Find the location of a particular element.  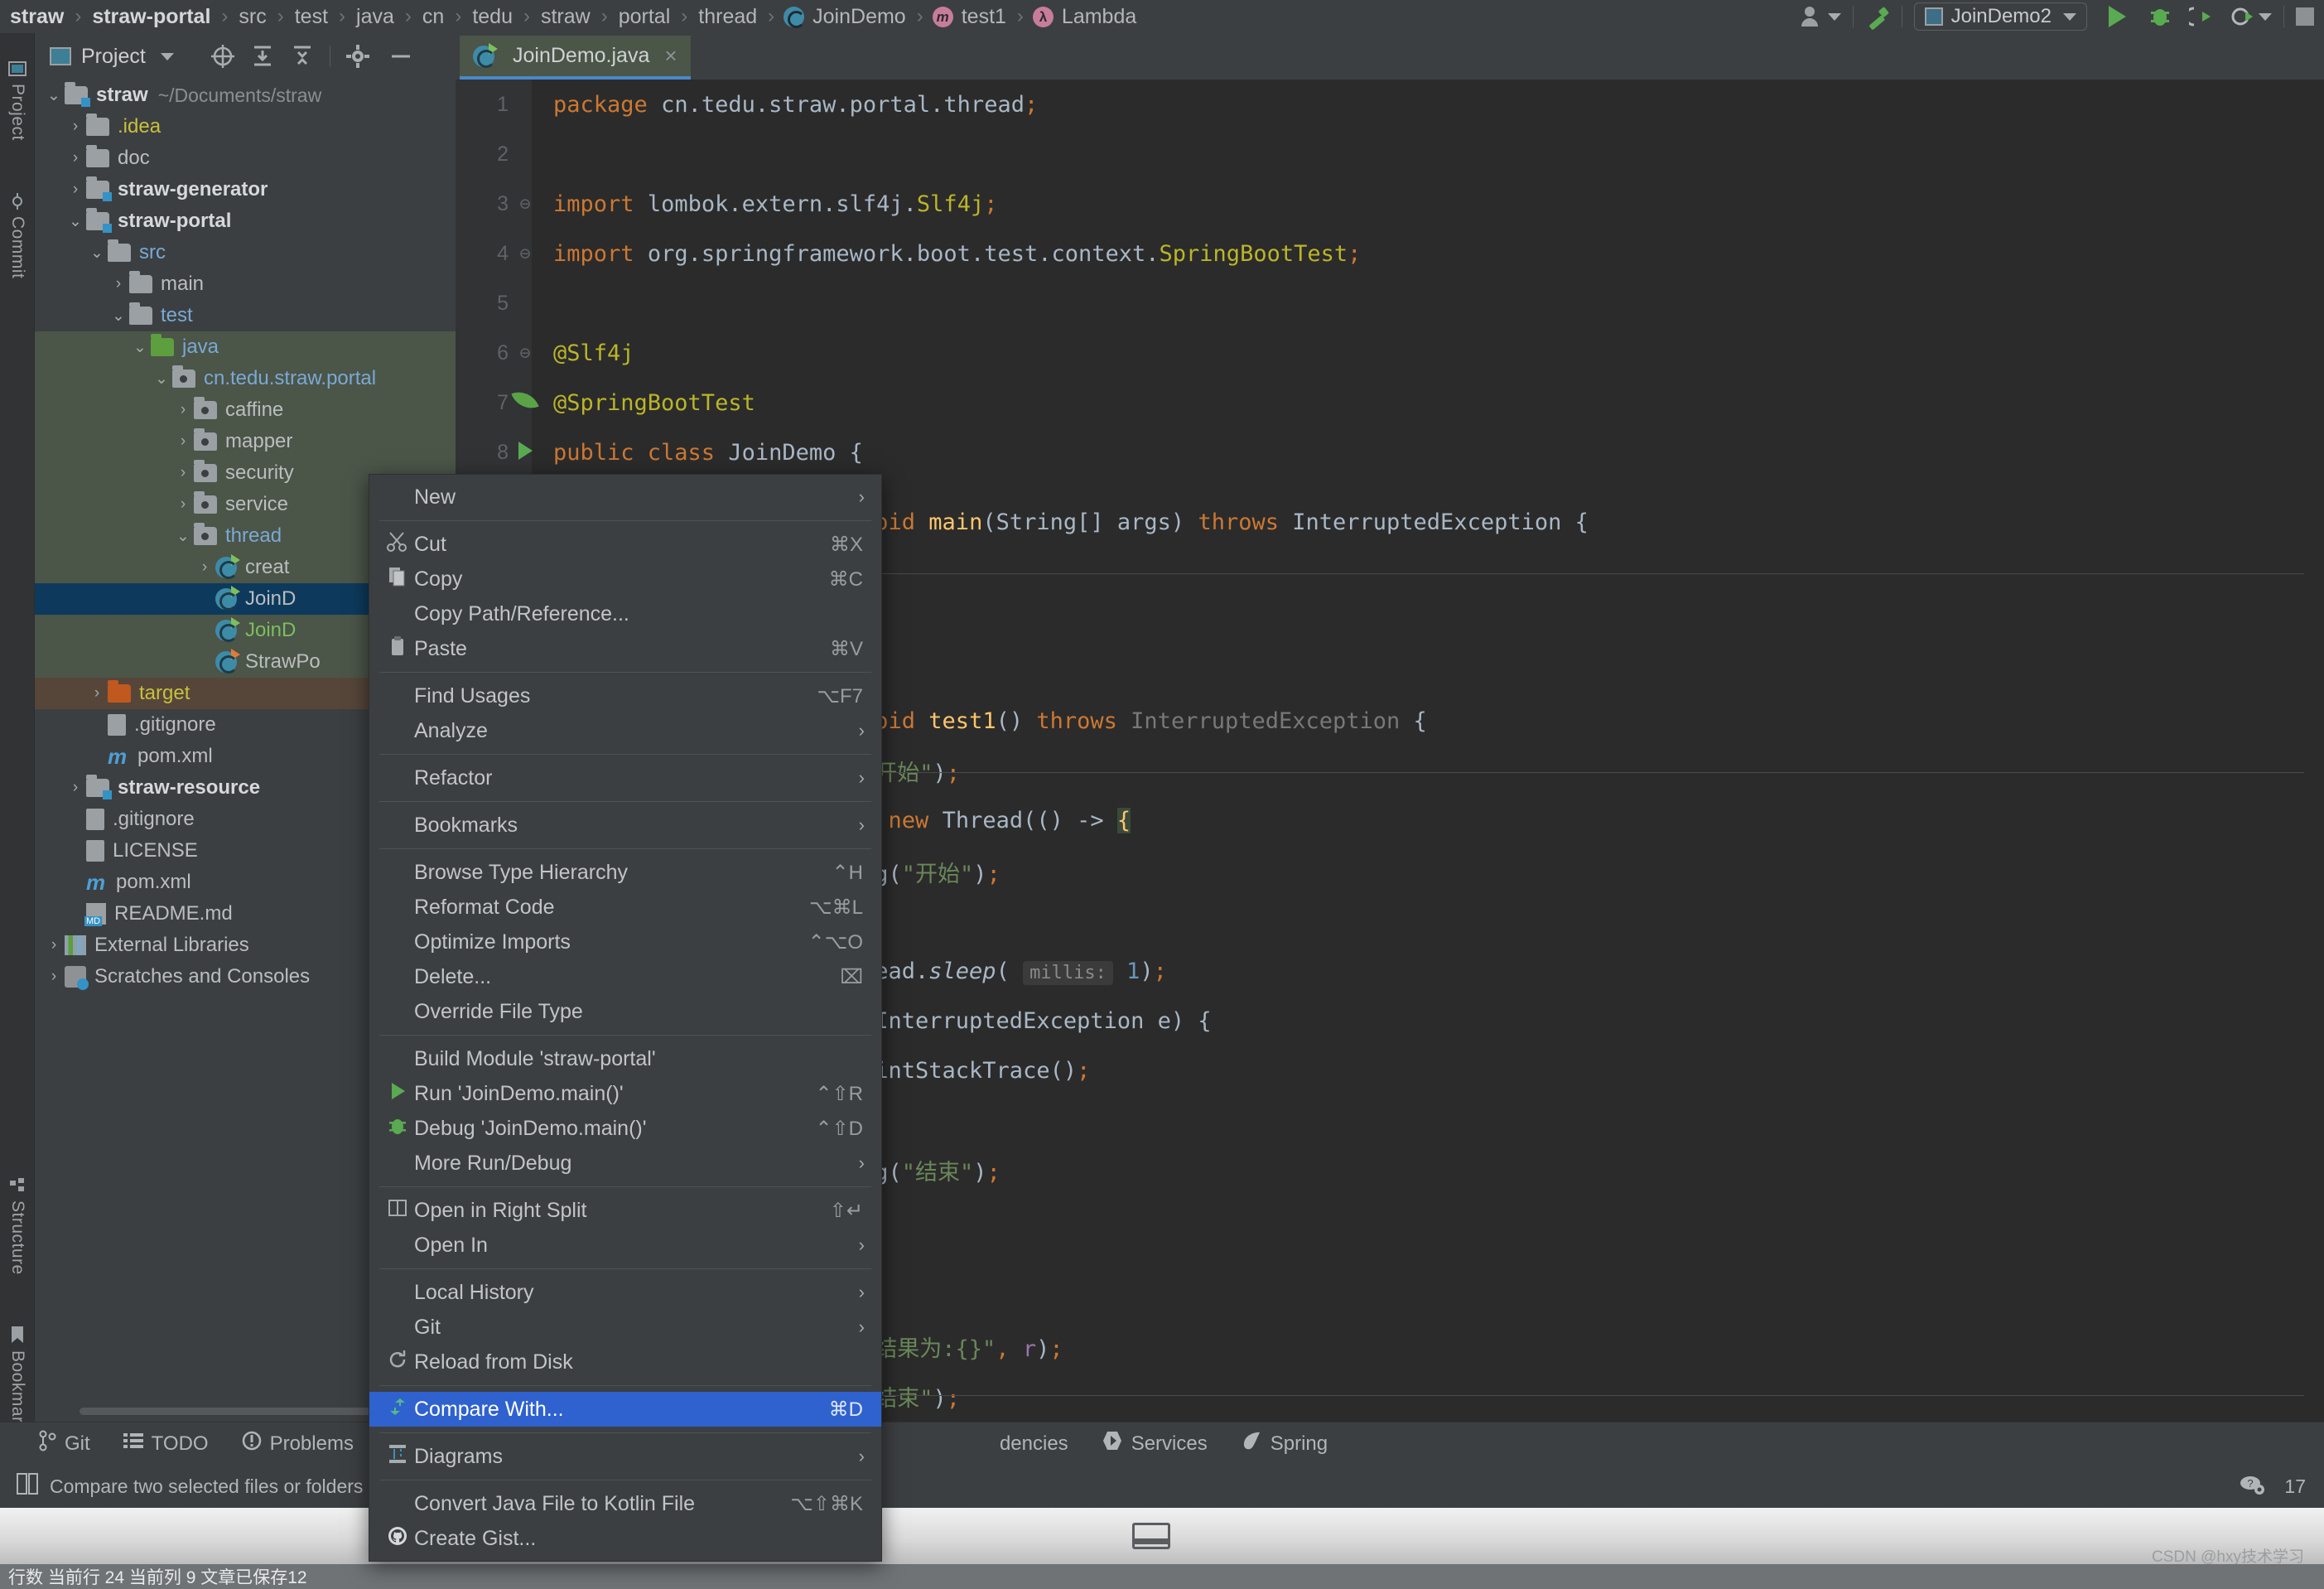

breadcrumb-item-straw-portal: straw-portal is located at coordinates (151, 17).